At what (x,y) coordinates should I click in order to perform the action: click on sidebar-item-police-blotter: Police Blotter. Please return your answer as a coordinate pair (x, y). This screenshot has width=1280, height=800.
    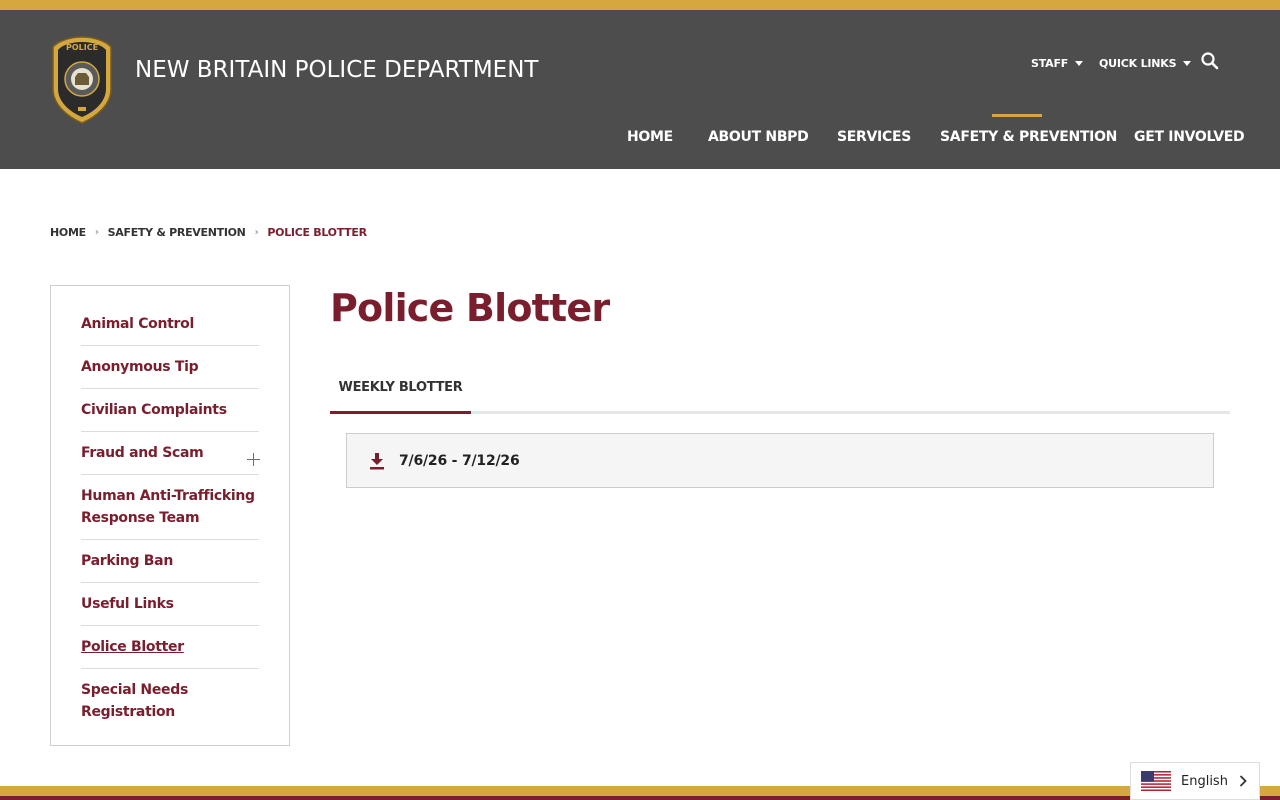
    Looking at the image, I should click on (170, 647).